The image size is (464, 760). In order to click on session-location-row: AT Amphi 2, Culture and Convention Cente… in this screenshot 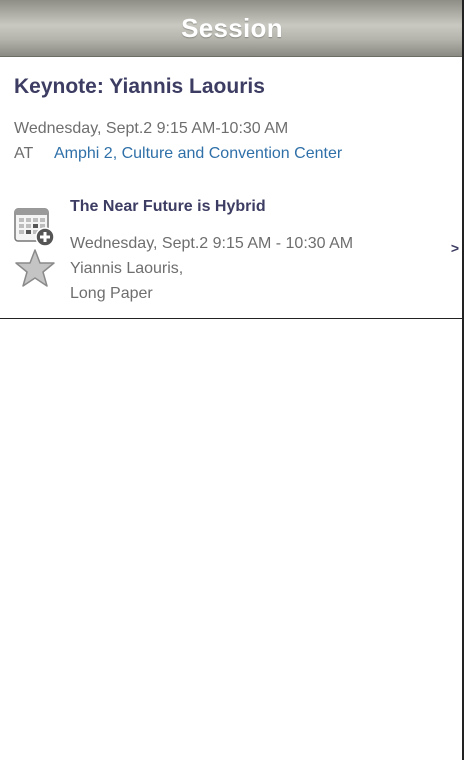, I will do `click(178, 154)`.